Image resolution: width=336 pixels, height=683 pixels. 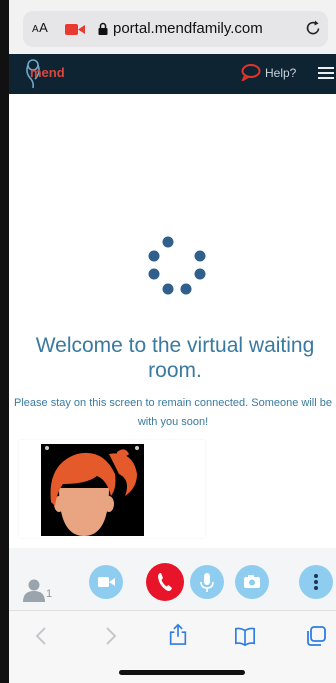 I want to click on more-vertical-icon, so click(x=316, y=582).